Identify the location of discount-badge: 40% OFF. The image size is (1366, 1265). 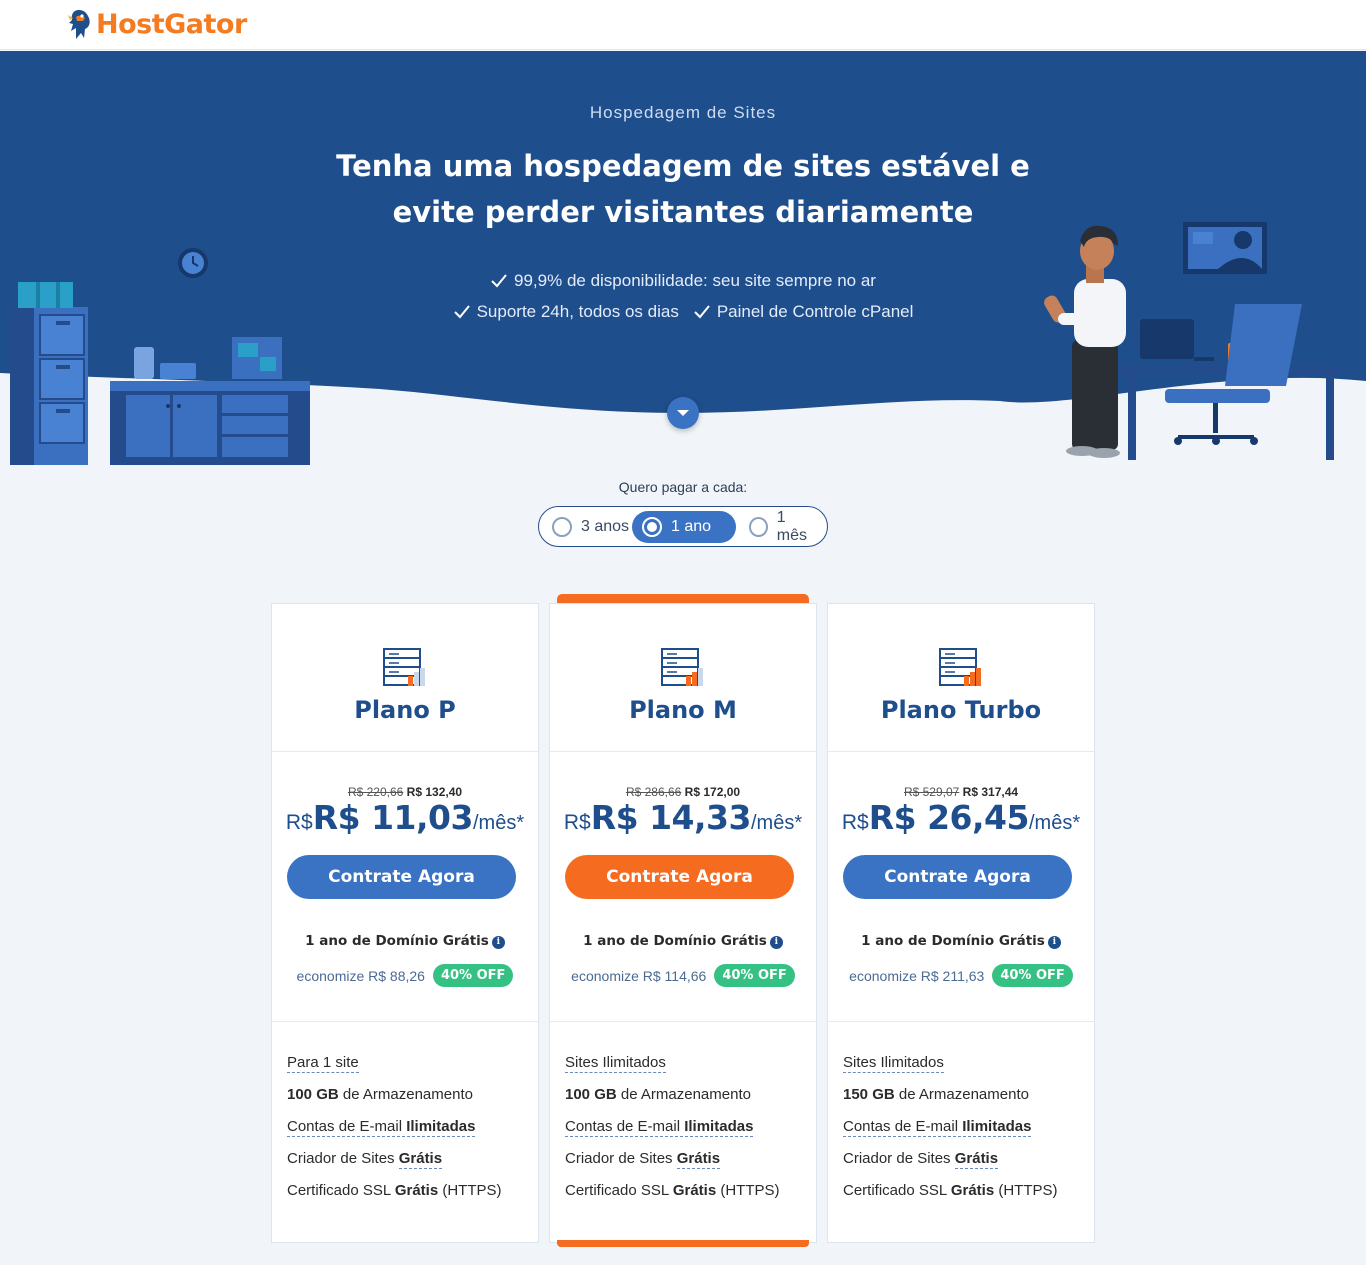
(473, 975).